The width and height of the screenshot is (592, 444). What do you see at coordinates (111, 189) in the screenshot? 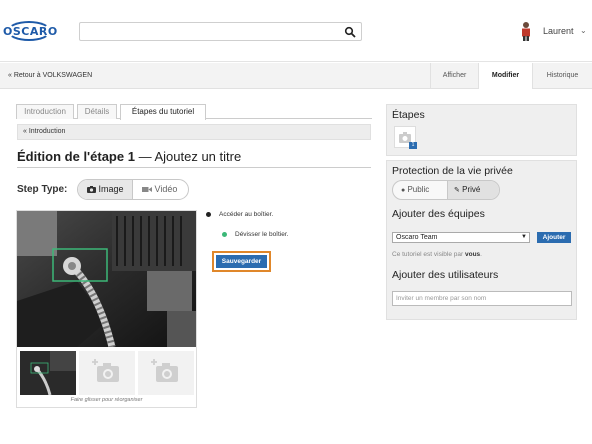
I see `step-type-image-label: Image` at bounding box center [111, 189].